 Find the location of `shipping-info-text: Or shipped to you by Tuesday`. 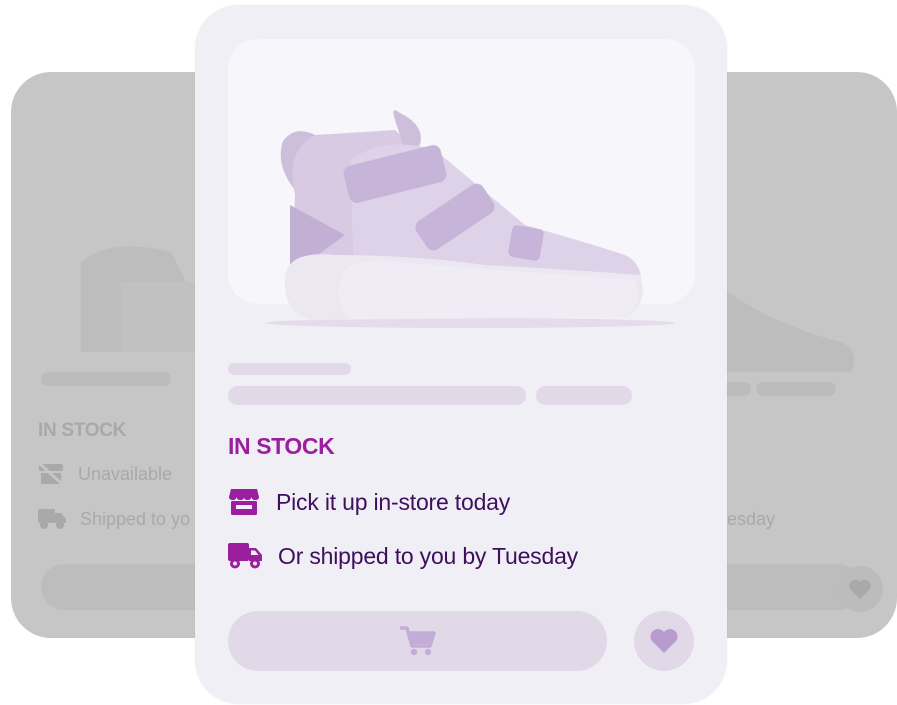

shipping-info-text: Or shipped to you by Tuesday is located at coordinates (428, 555).